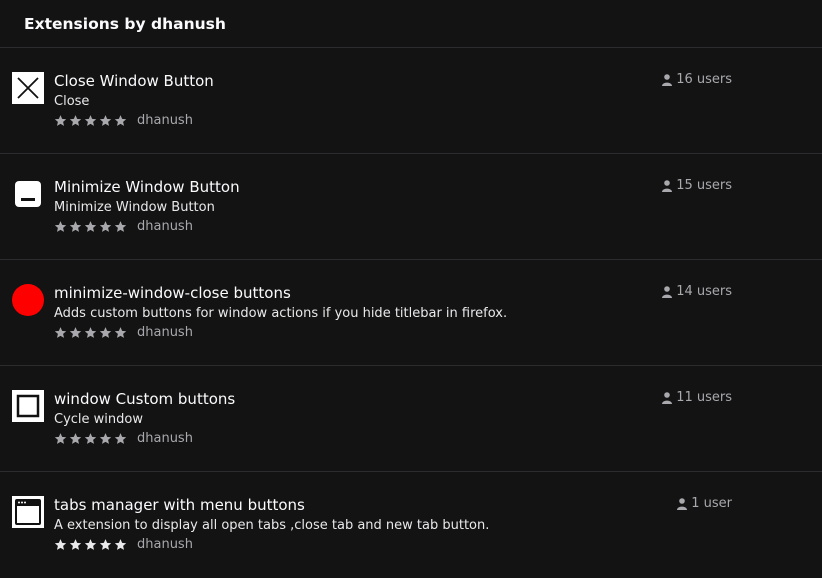 The height and width of the screenshot is (578, 822). I want to click on user-count: 16 users, so click(697, 79).